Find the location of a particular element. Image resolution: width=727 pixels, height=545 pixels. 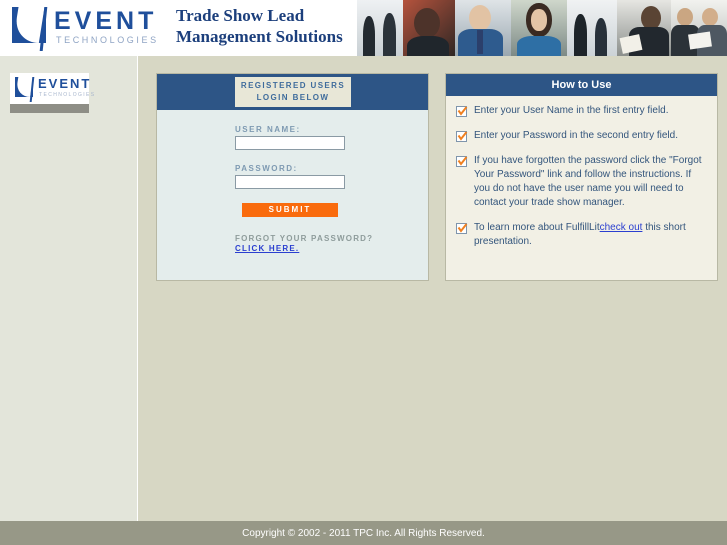

banner-tagline-line1: Trade Show Lead is located at coordinates (240, 15).